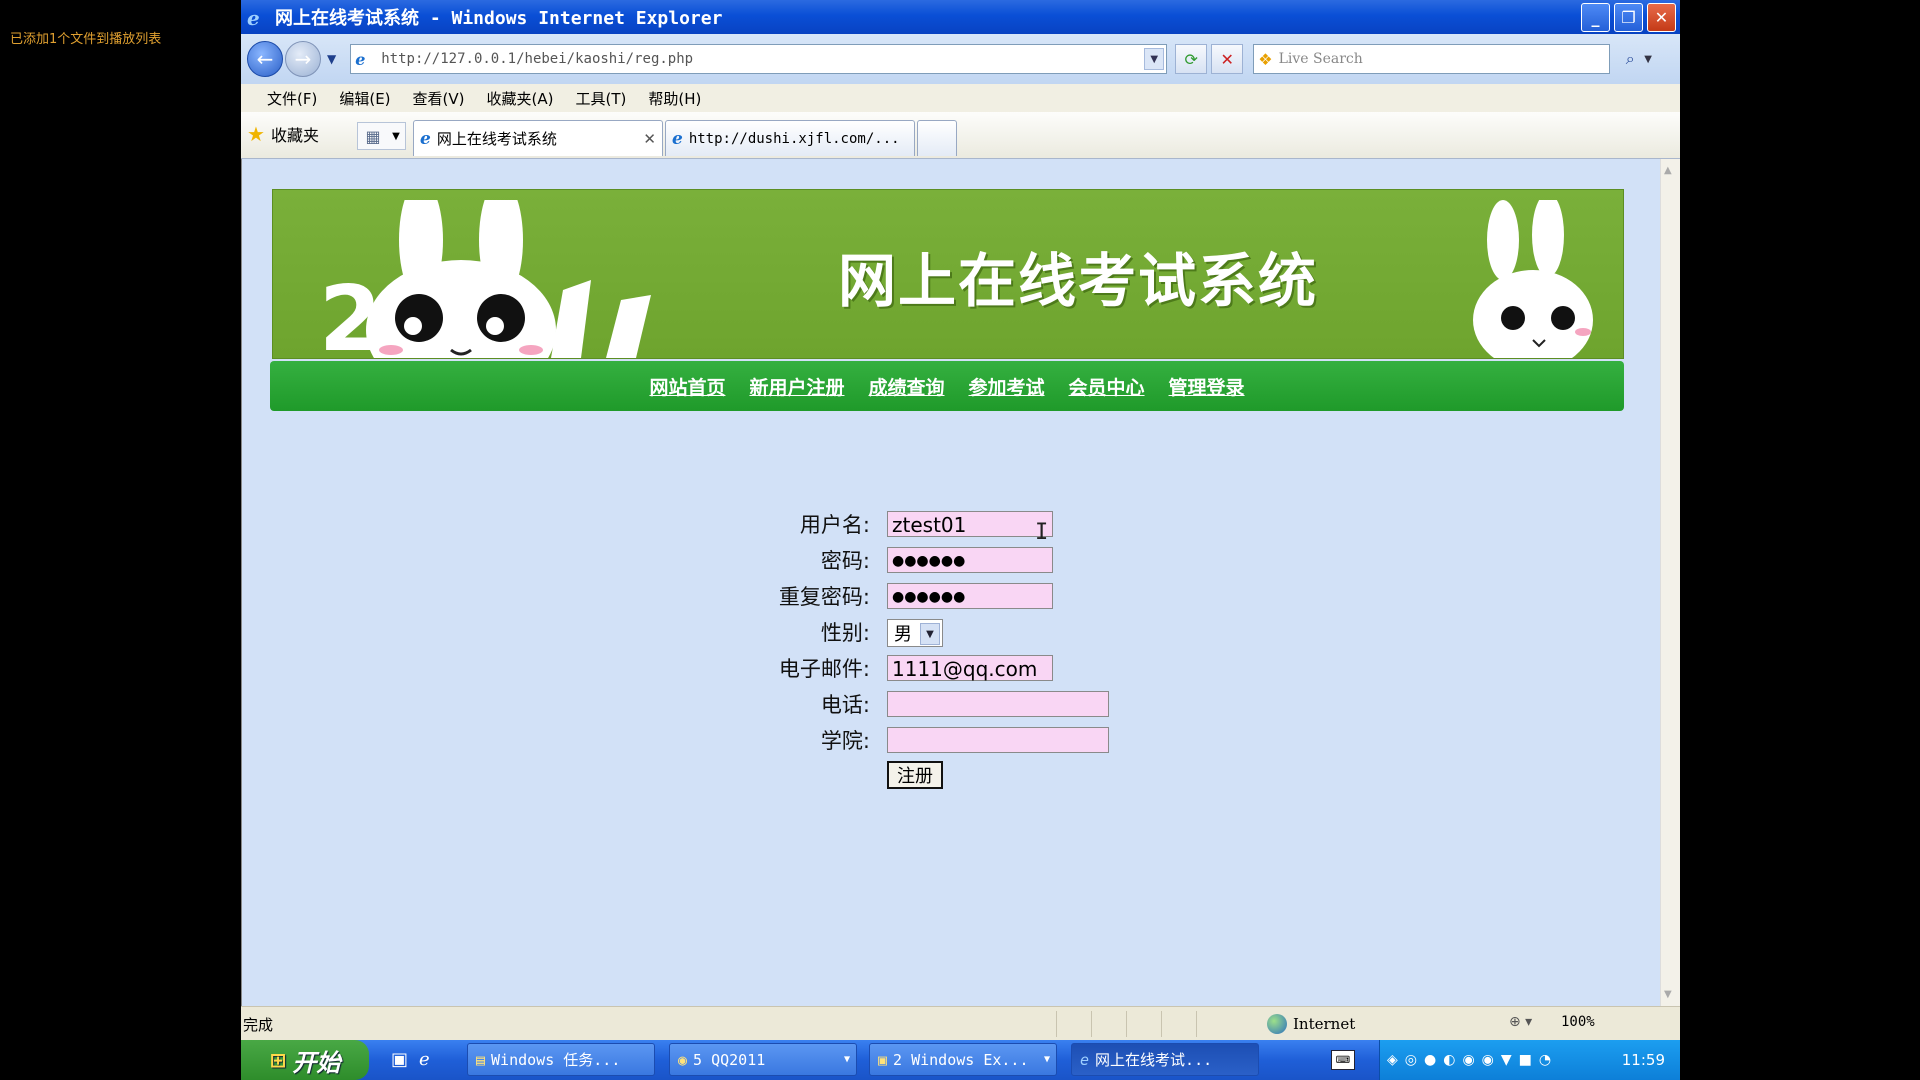 Image resolution: width=1920 pixels, height=1080 pixels. Describe the element at coordinates (906, 386) in the screenshot. I see `nav-scores-link: 成绩查询` at that location.